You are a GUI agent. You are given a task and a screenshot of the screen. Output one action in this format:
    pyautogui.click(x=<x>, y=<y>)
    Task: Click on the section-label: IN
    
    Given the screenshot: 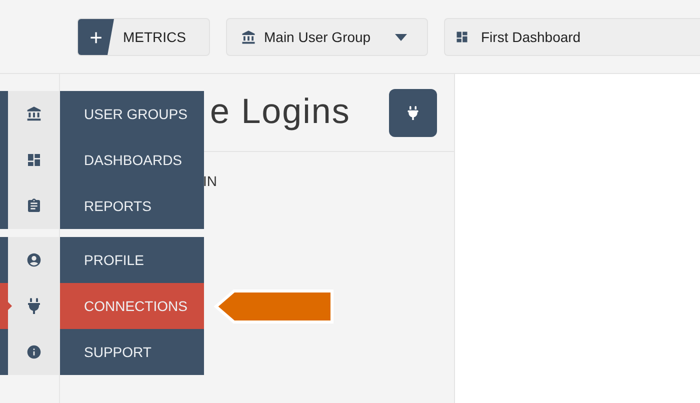 What is the action you would take?
    pyautogui.click(x=210, y=181)
    